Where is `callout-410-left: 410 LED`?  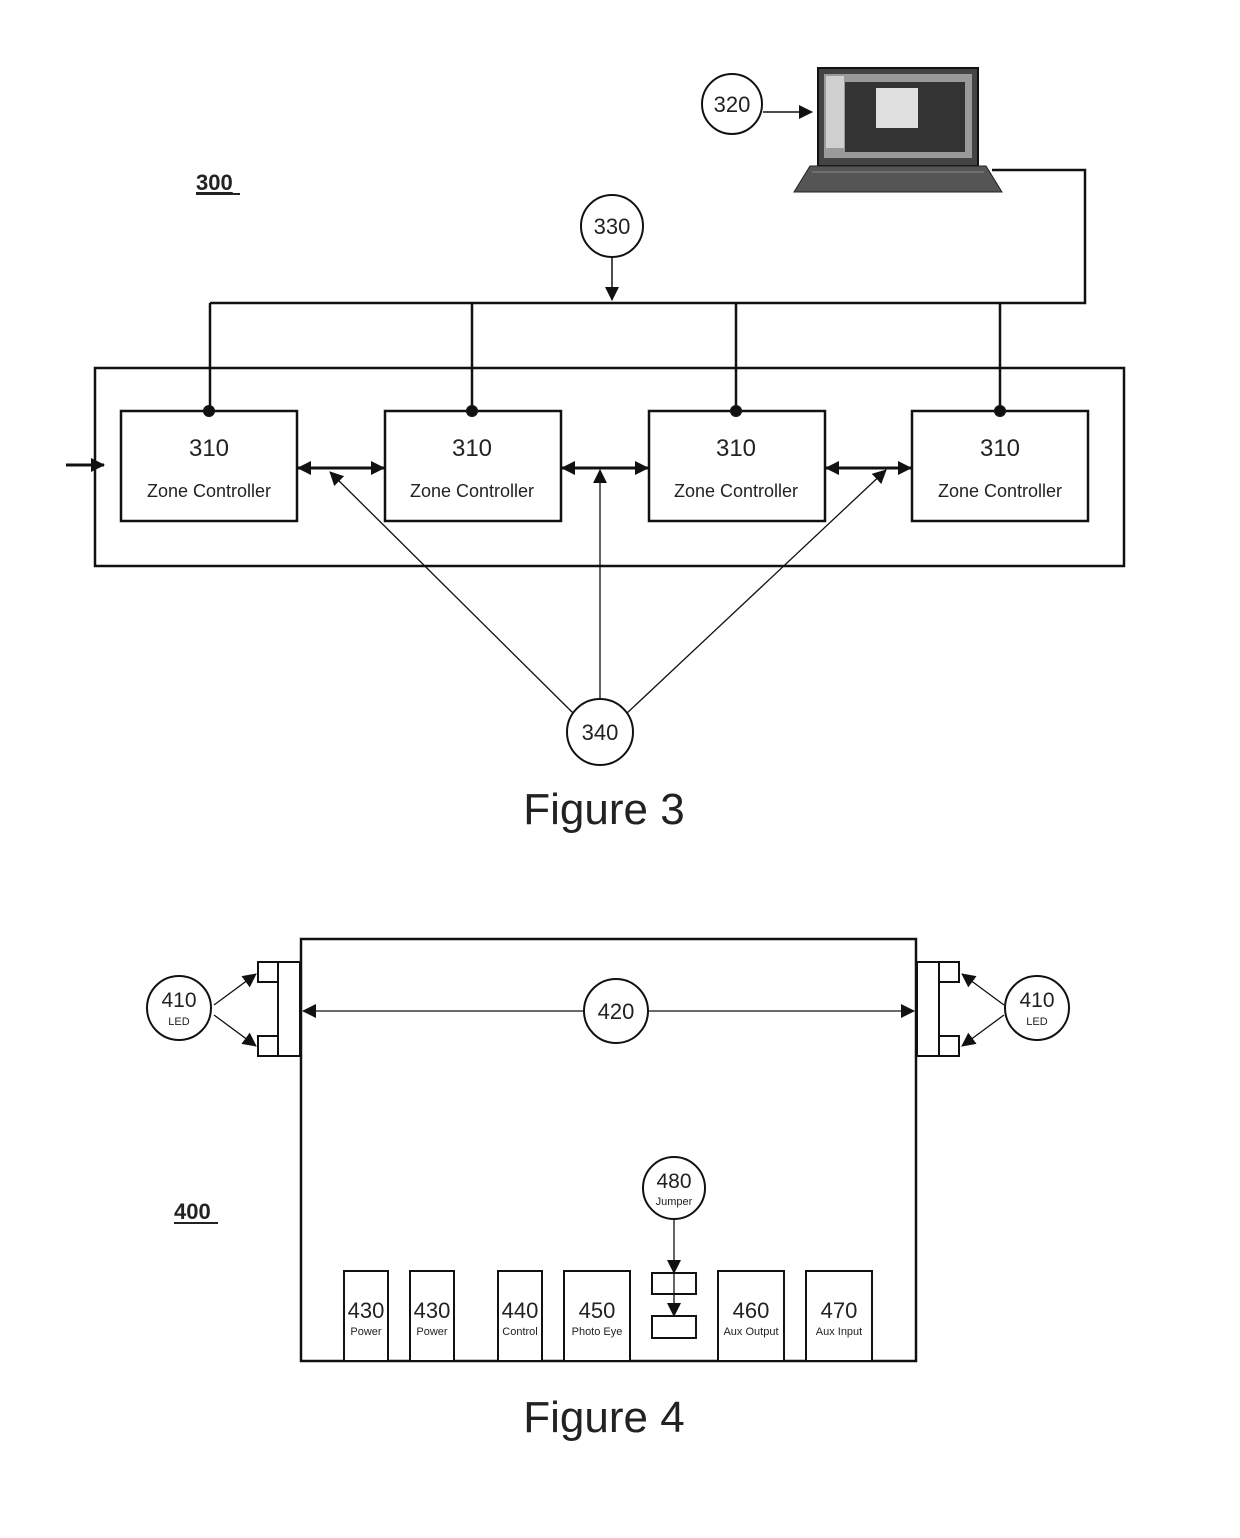
callout-410-left: 410 LED is located at coordinates (201, 1010).